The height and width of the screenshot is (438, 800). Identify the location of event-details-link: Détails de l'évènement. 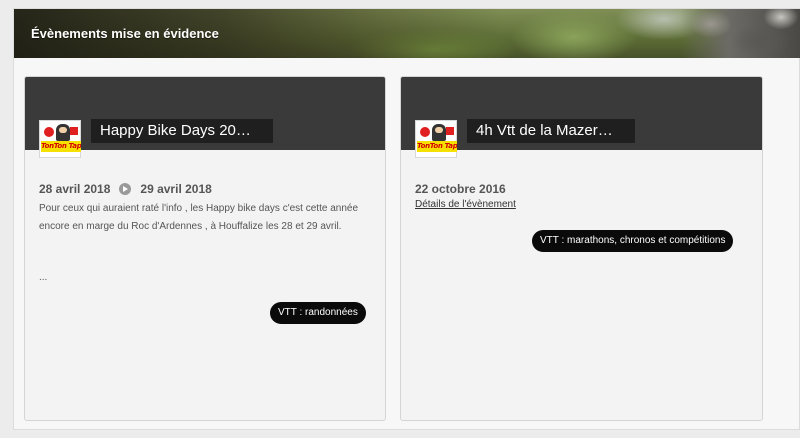
(465, 204).